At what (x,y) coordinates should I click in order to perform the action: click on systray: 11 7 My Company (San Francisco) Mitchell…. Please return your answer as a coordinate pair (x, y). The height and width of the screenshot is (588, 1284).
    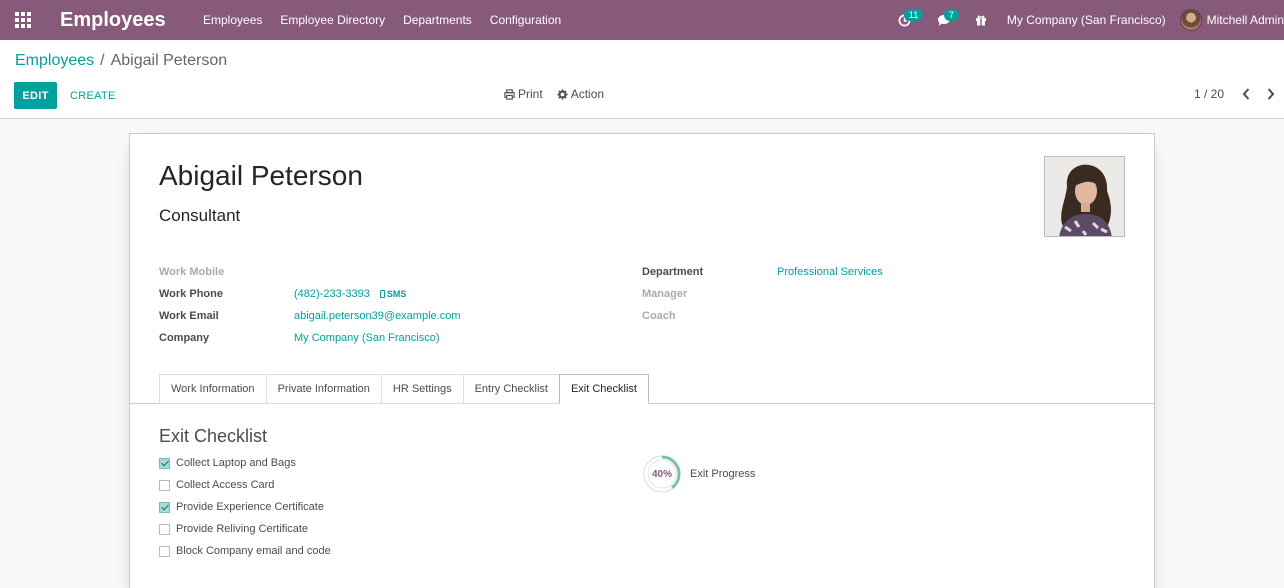
    Looking at the image, I should click on (1087, 20).